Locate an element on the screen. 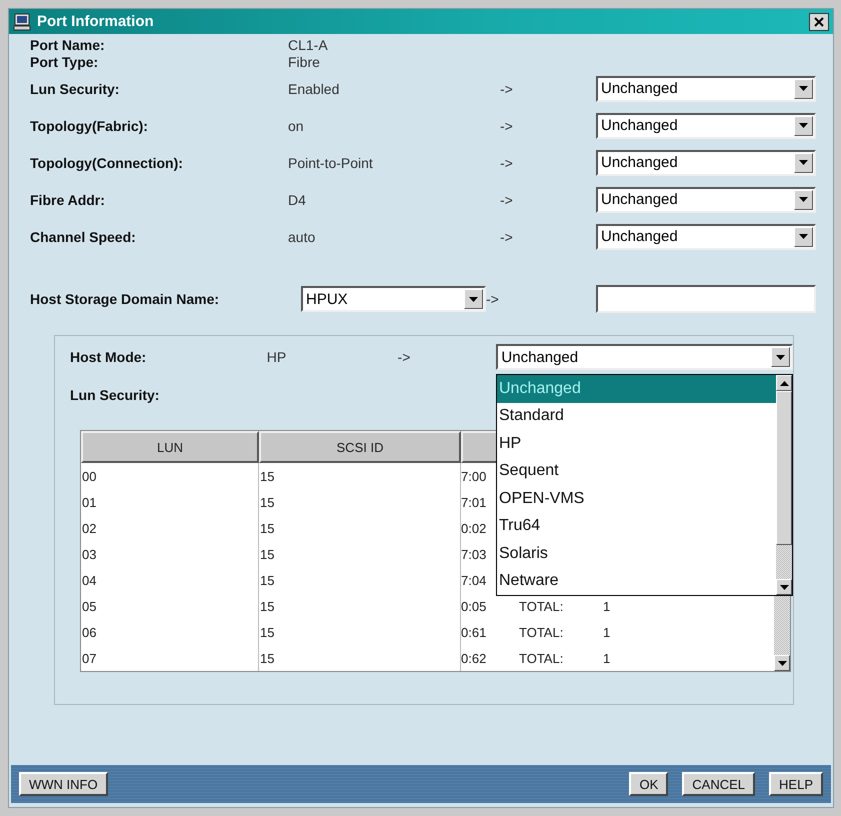  field-label: Host Storage Domain Name: is located at coordinates (125, 299).